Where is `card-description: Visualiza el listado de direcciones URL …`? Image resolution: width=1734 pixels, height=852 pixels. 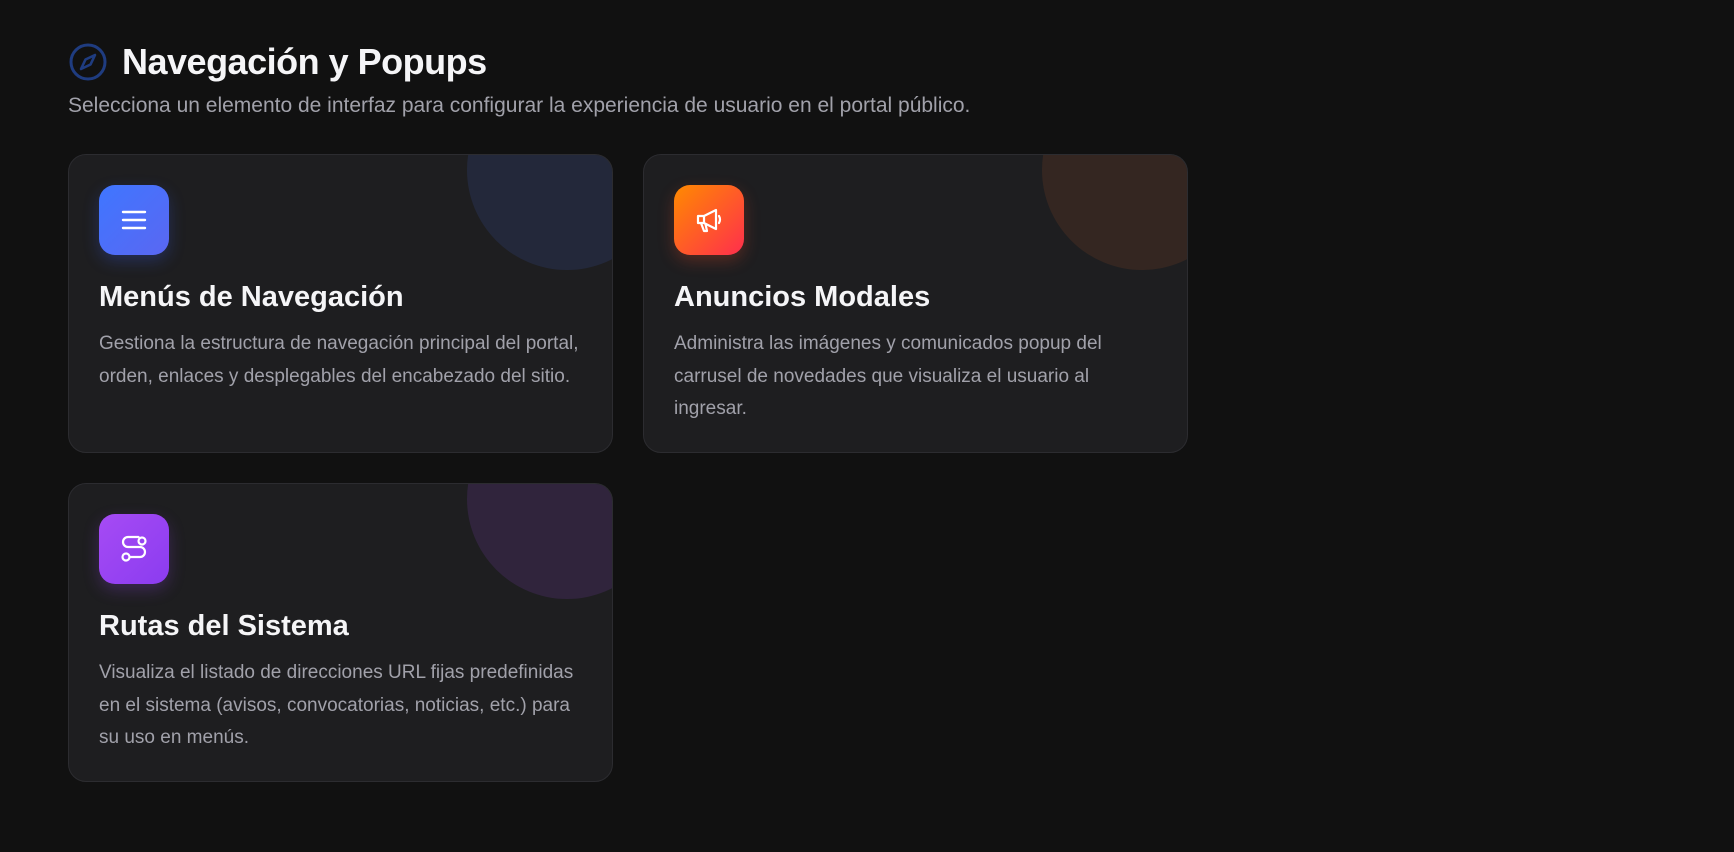
card-description: Visualiza el listado de direcciones URL … is located at coordinates (336, 705).